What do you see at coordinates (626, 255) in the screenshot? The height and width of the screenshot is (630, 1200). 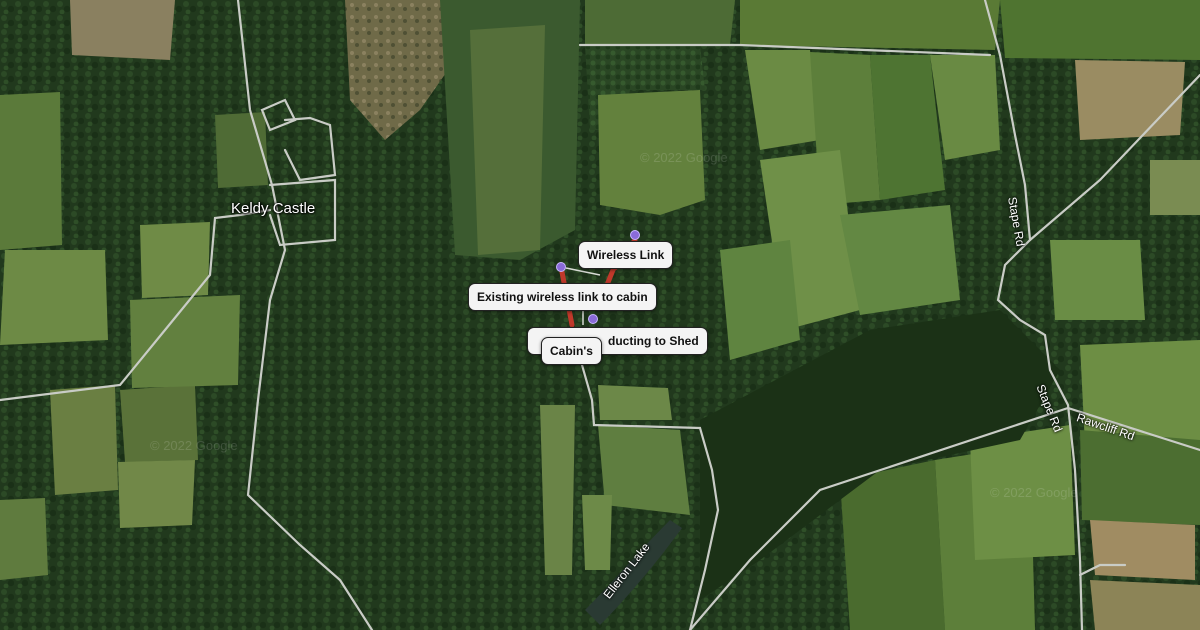 I see `callout-wireless-link: Wireless Link` at bounding box center [626, 255].